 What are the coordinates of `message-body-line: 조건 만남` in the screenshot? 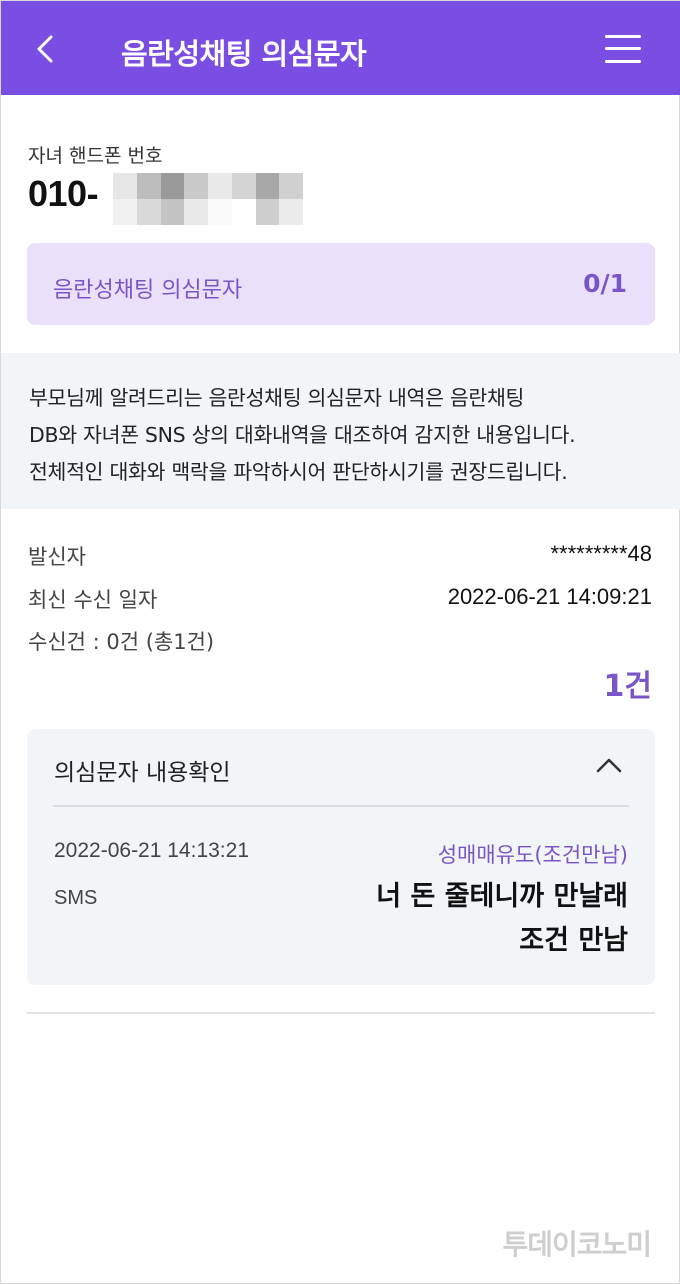 It's located at (573, 940).